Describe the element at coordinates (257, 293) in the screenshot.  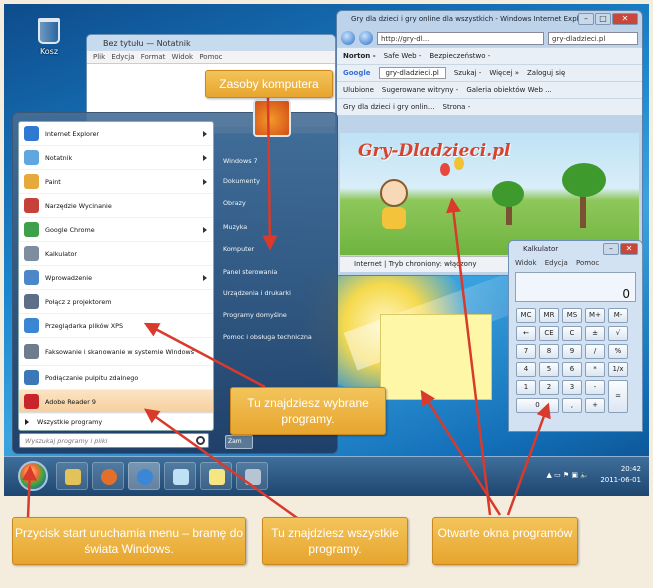
I see `start-right-link: Urządzenia i drukarki` at that location.